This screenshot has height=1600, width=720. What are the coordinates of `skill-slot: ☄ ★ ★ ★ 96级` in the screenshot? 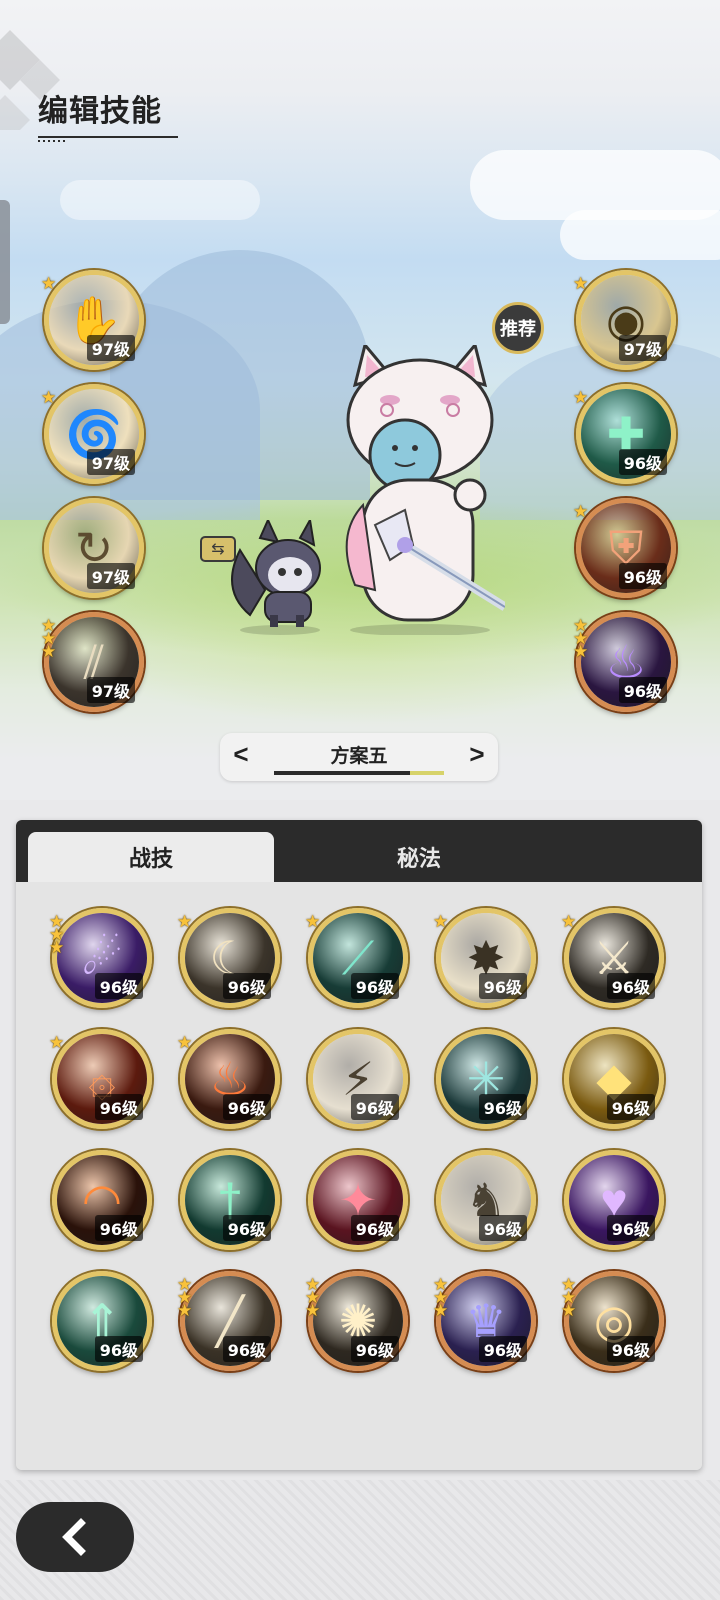 It's located at (100, 958).